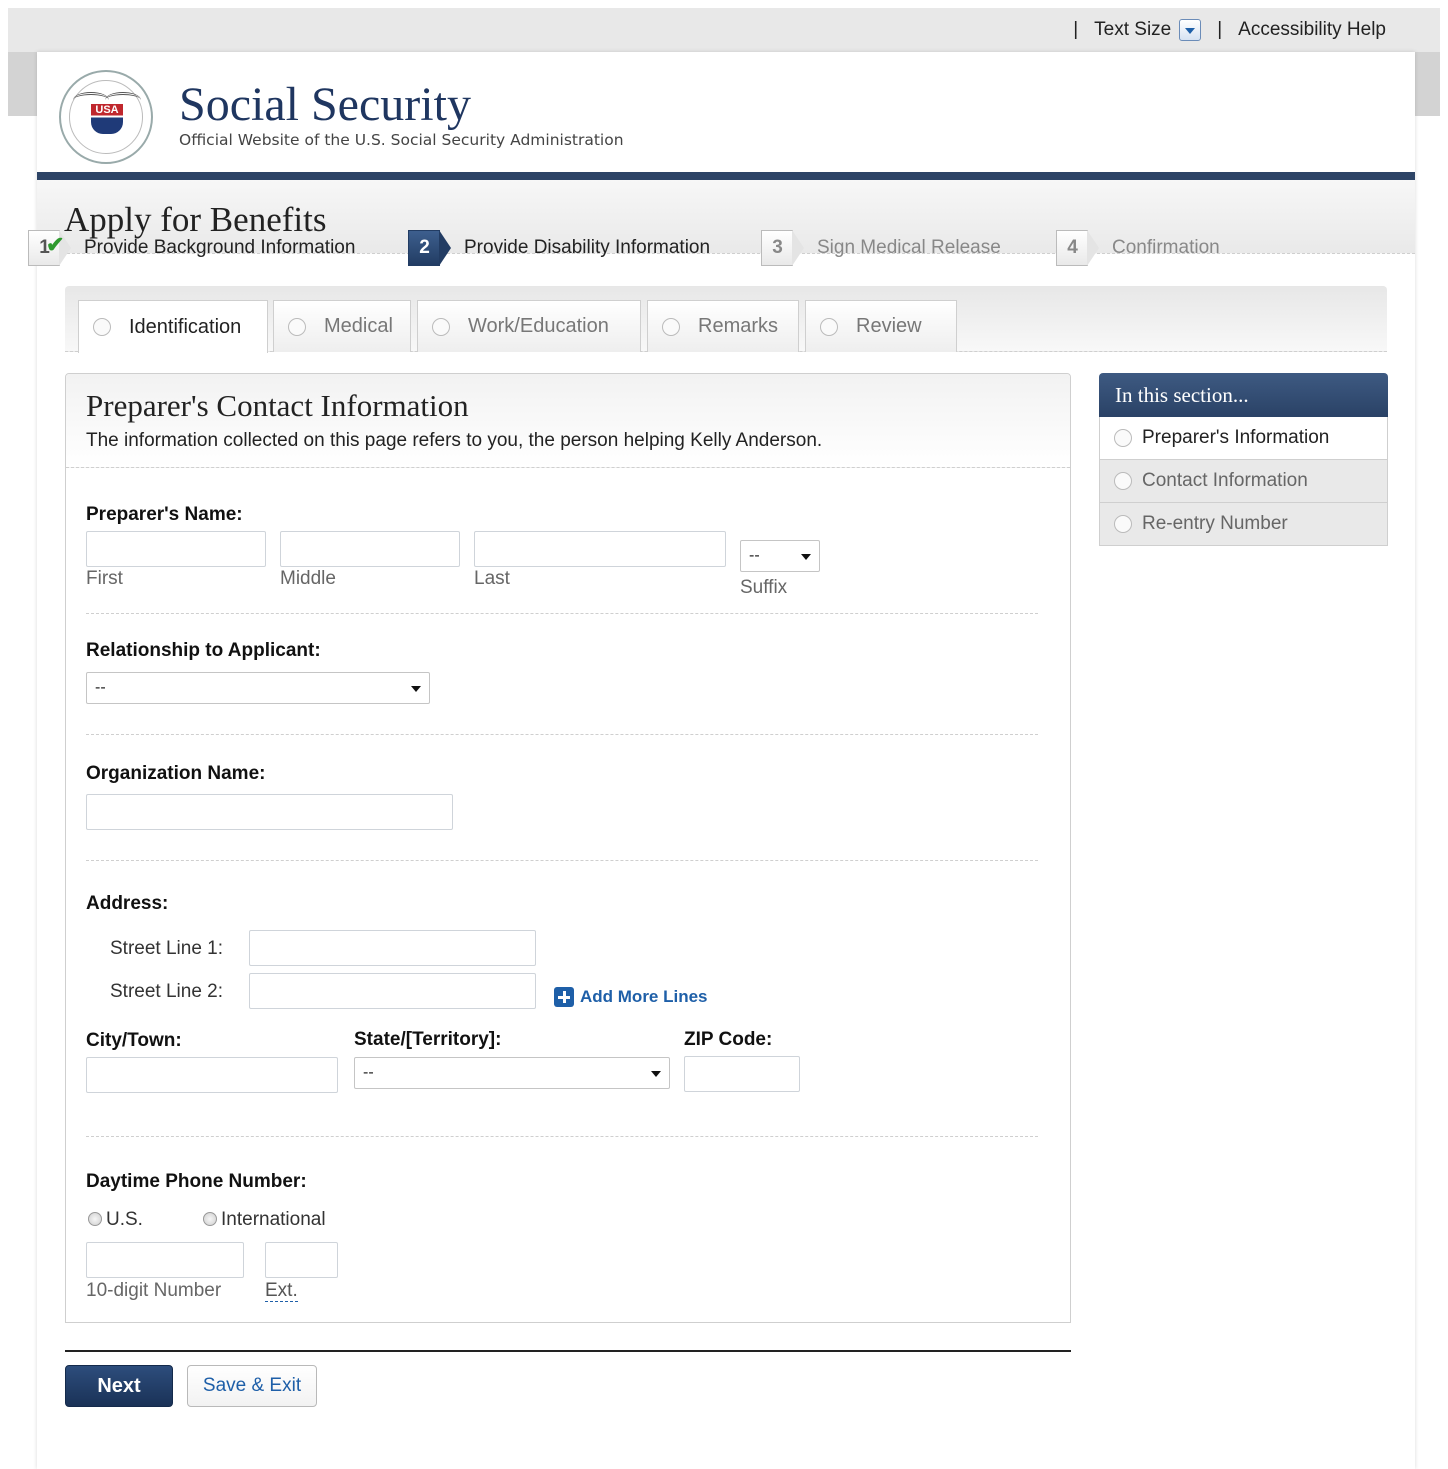 The image size is (1448, 1469). Describe the element at coordinates (196, 1181) in the screenshot. I see `phone-label: Daytime Phone Number:` at that location.